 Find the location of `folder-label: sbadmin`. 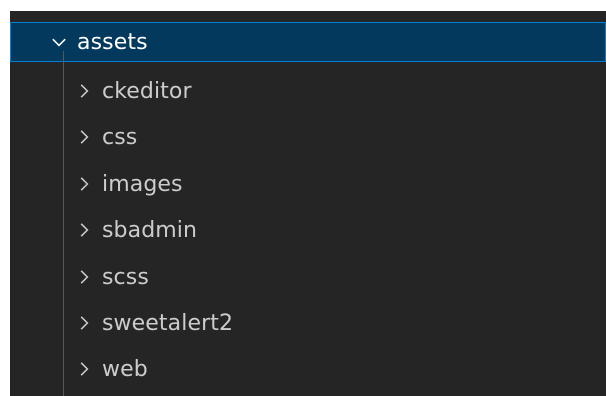

folder-label: sbadmin is located at coordinates (150, 230).